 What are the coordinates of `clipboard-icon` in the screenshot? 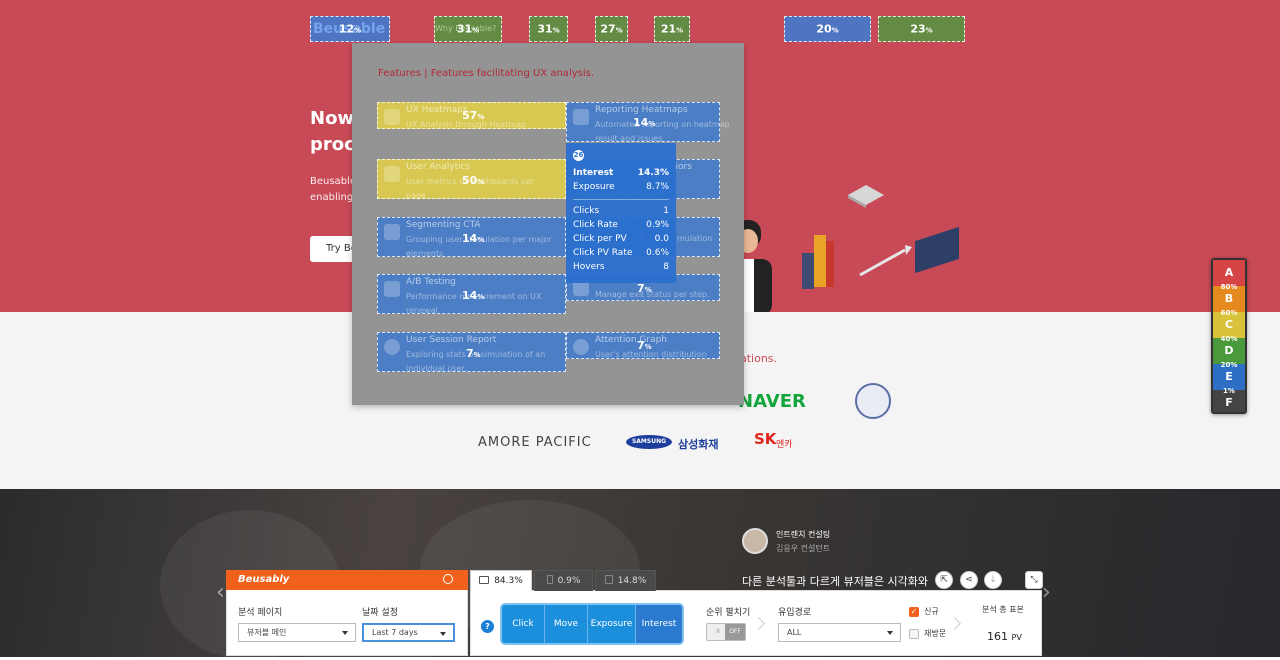 It's located at (581, 117).